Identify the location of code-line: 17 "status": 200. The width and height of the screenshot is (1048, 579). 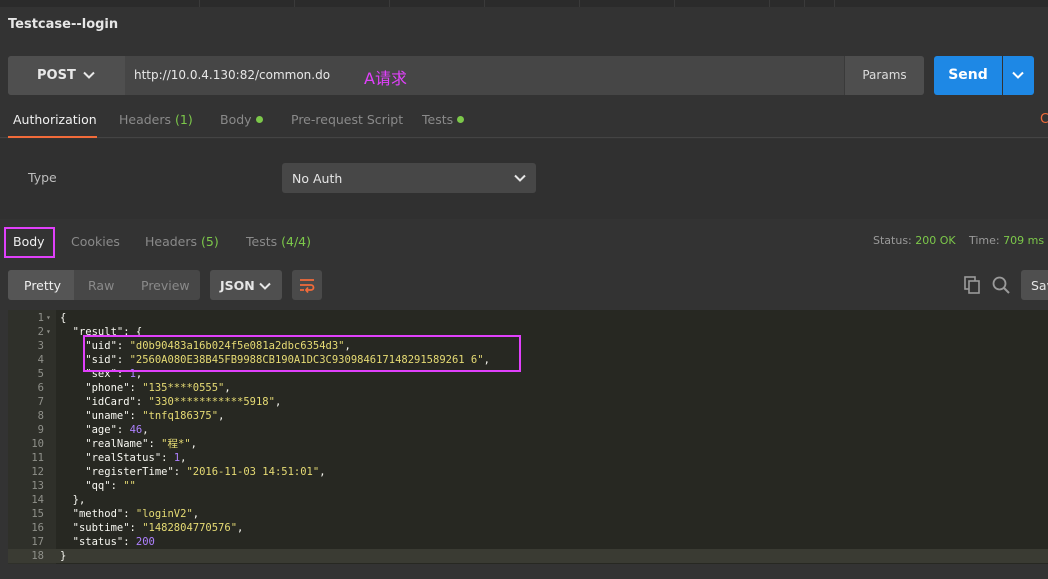
(528, 542).